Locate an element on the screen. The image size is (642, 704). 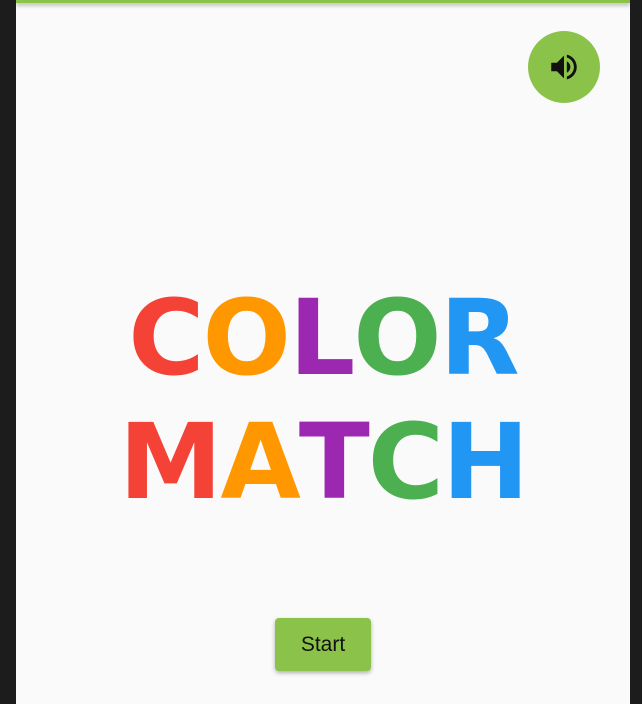
title-letter: R is located at coordinates (479, 338).